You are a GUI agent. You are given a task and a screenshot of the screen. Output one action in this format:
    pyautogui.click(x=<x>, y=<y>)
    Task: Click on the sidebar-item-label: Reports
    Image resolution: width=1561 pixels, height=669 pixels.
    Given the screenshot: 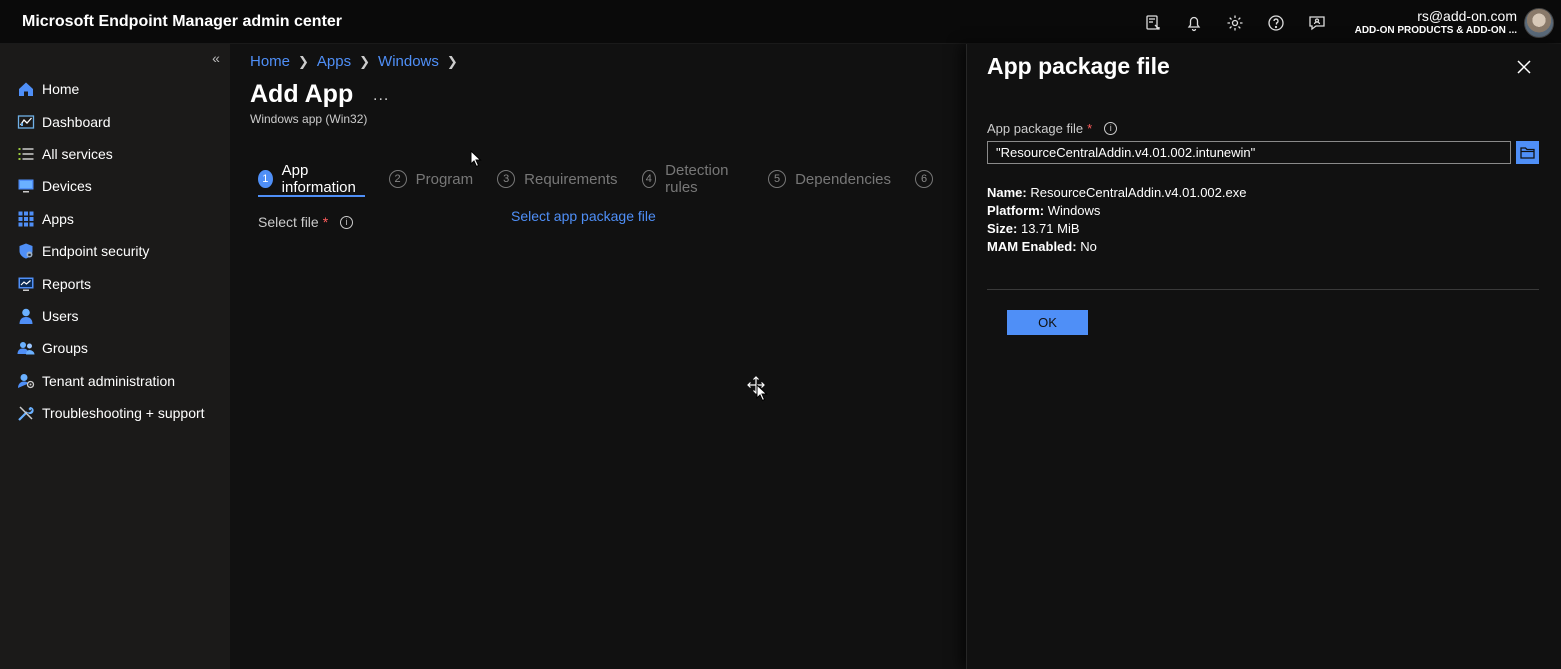 What is the action you would take?
    pyautogui.click(x=67, y=283)
    